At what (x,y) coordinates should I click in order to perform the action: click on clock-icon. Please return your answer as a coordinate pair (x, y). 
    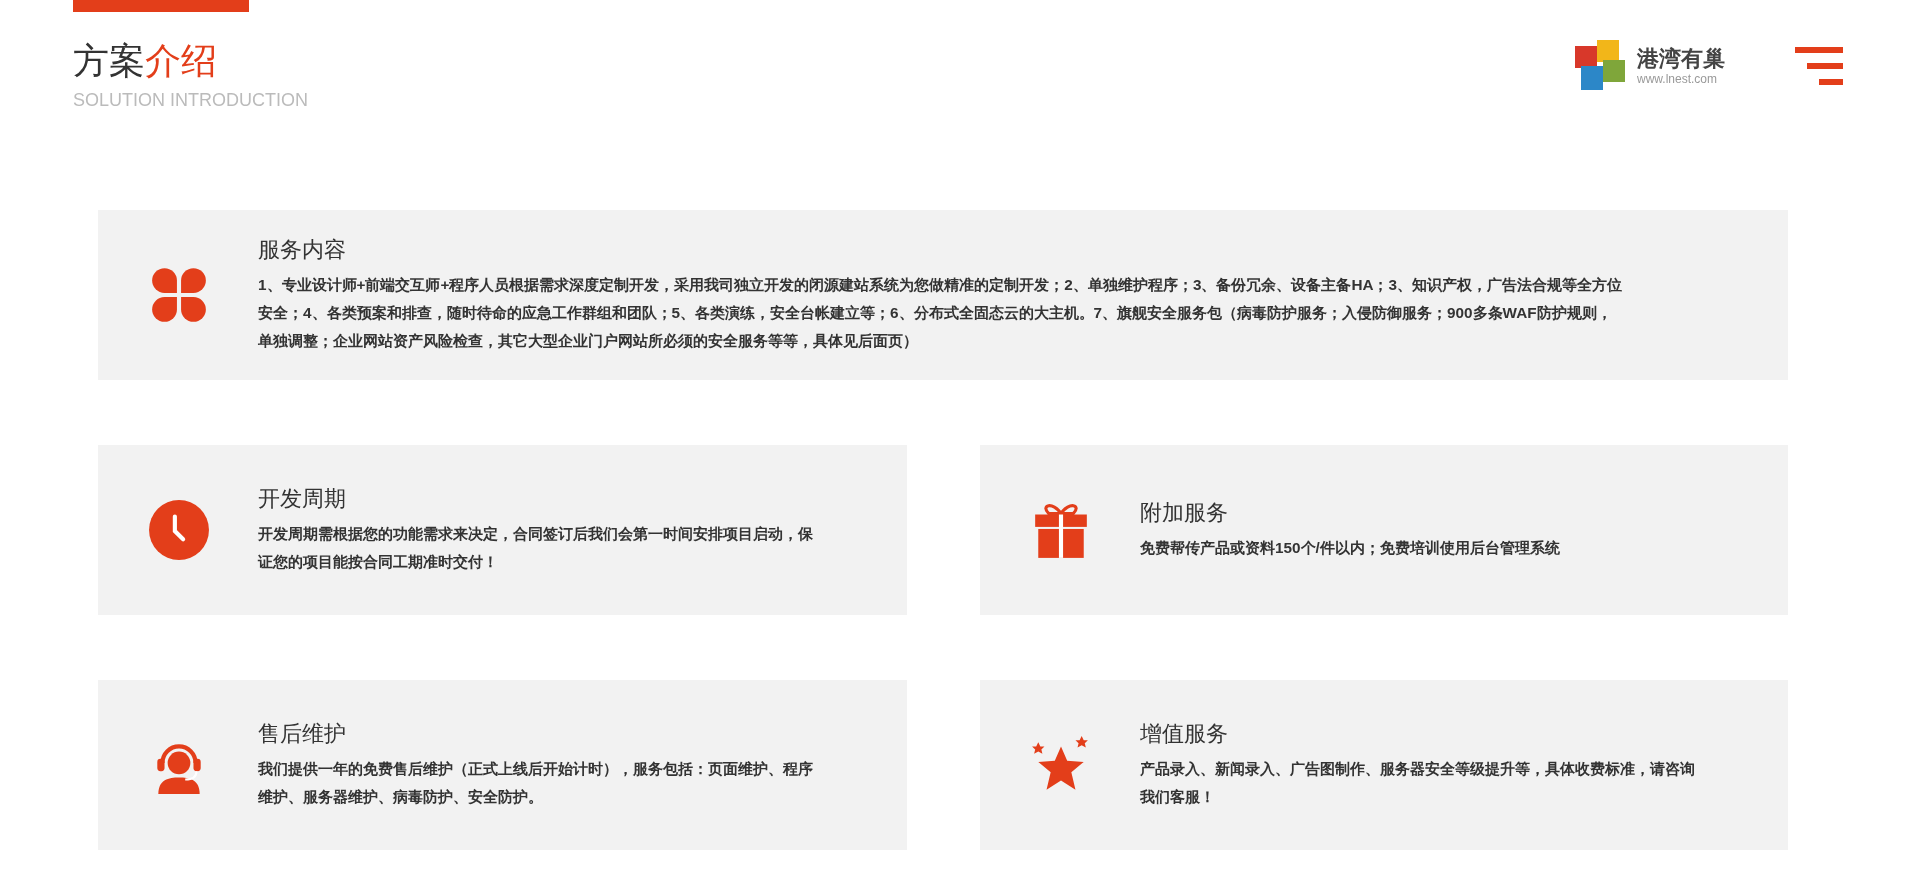
    Looking at the image, I should click on (179, 530).